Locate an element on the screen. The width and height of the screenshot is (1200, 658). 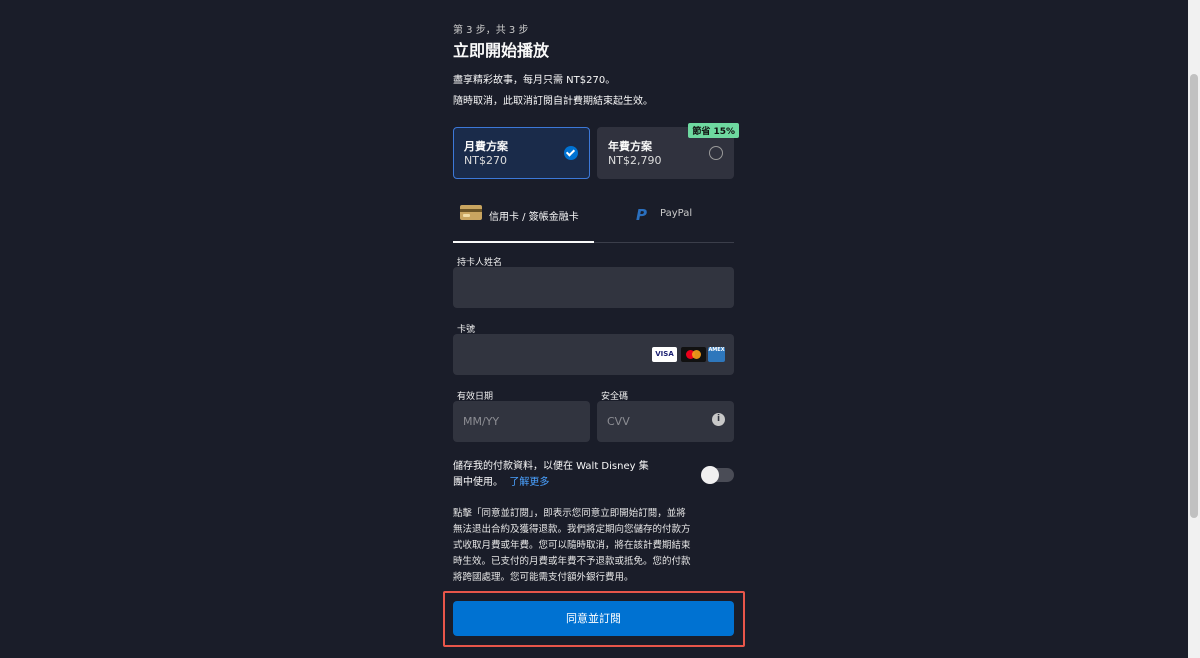
info-icon: i is located at coordinates (718, 419).